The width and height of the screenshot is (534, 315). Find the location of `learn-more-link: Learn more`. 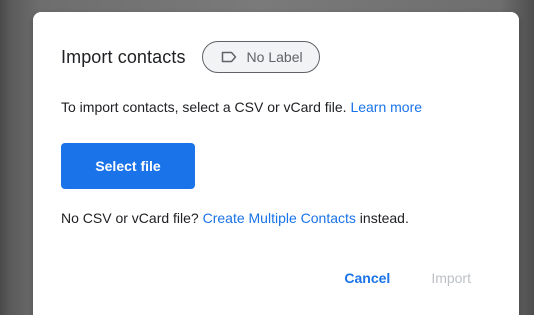

learn-more-link: Learn more is located at coordinates (386, 107).